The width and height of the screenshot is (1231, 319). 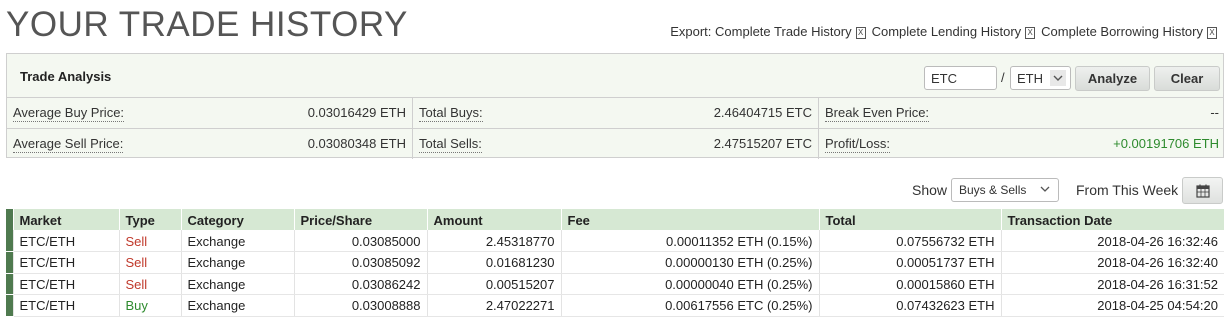 I want to click on cell-total: 0.07432623 ETH, so click(x=909, y=305).